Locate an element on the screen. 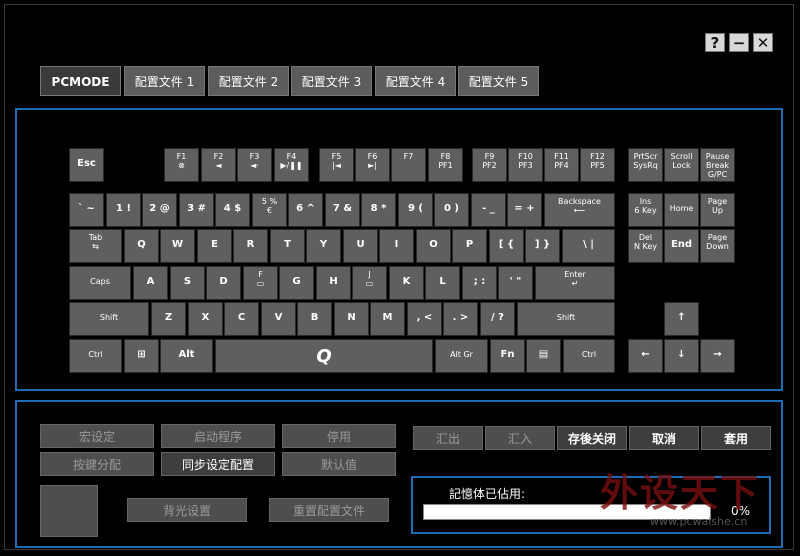 The height and width of the screenshot is (556, 800). key-k6: 6 ^ is located at coordinates (305, 210).